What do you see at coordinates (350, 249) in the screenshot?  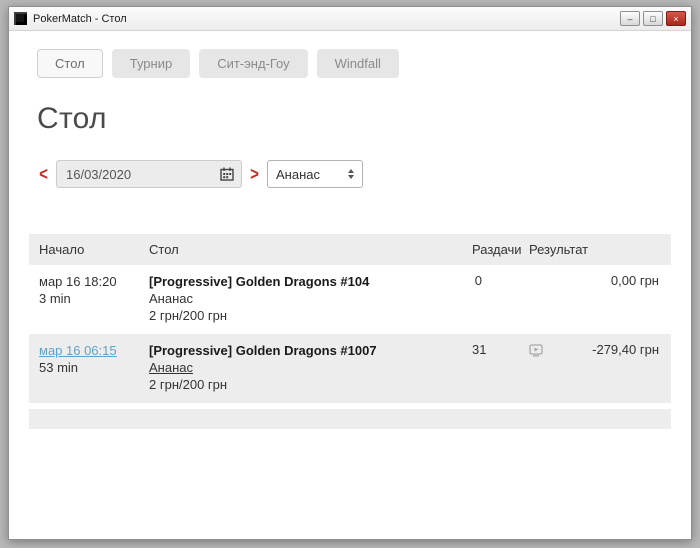 I see `table-header-row: Начало Стол Раздачи Результат` at bounding box center [350, 249].